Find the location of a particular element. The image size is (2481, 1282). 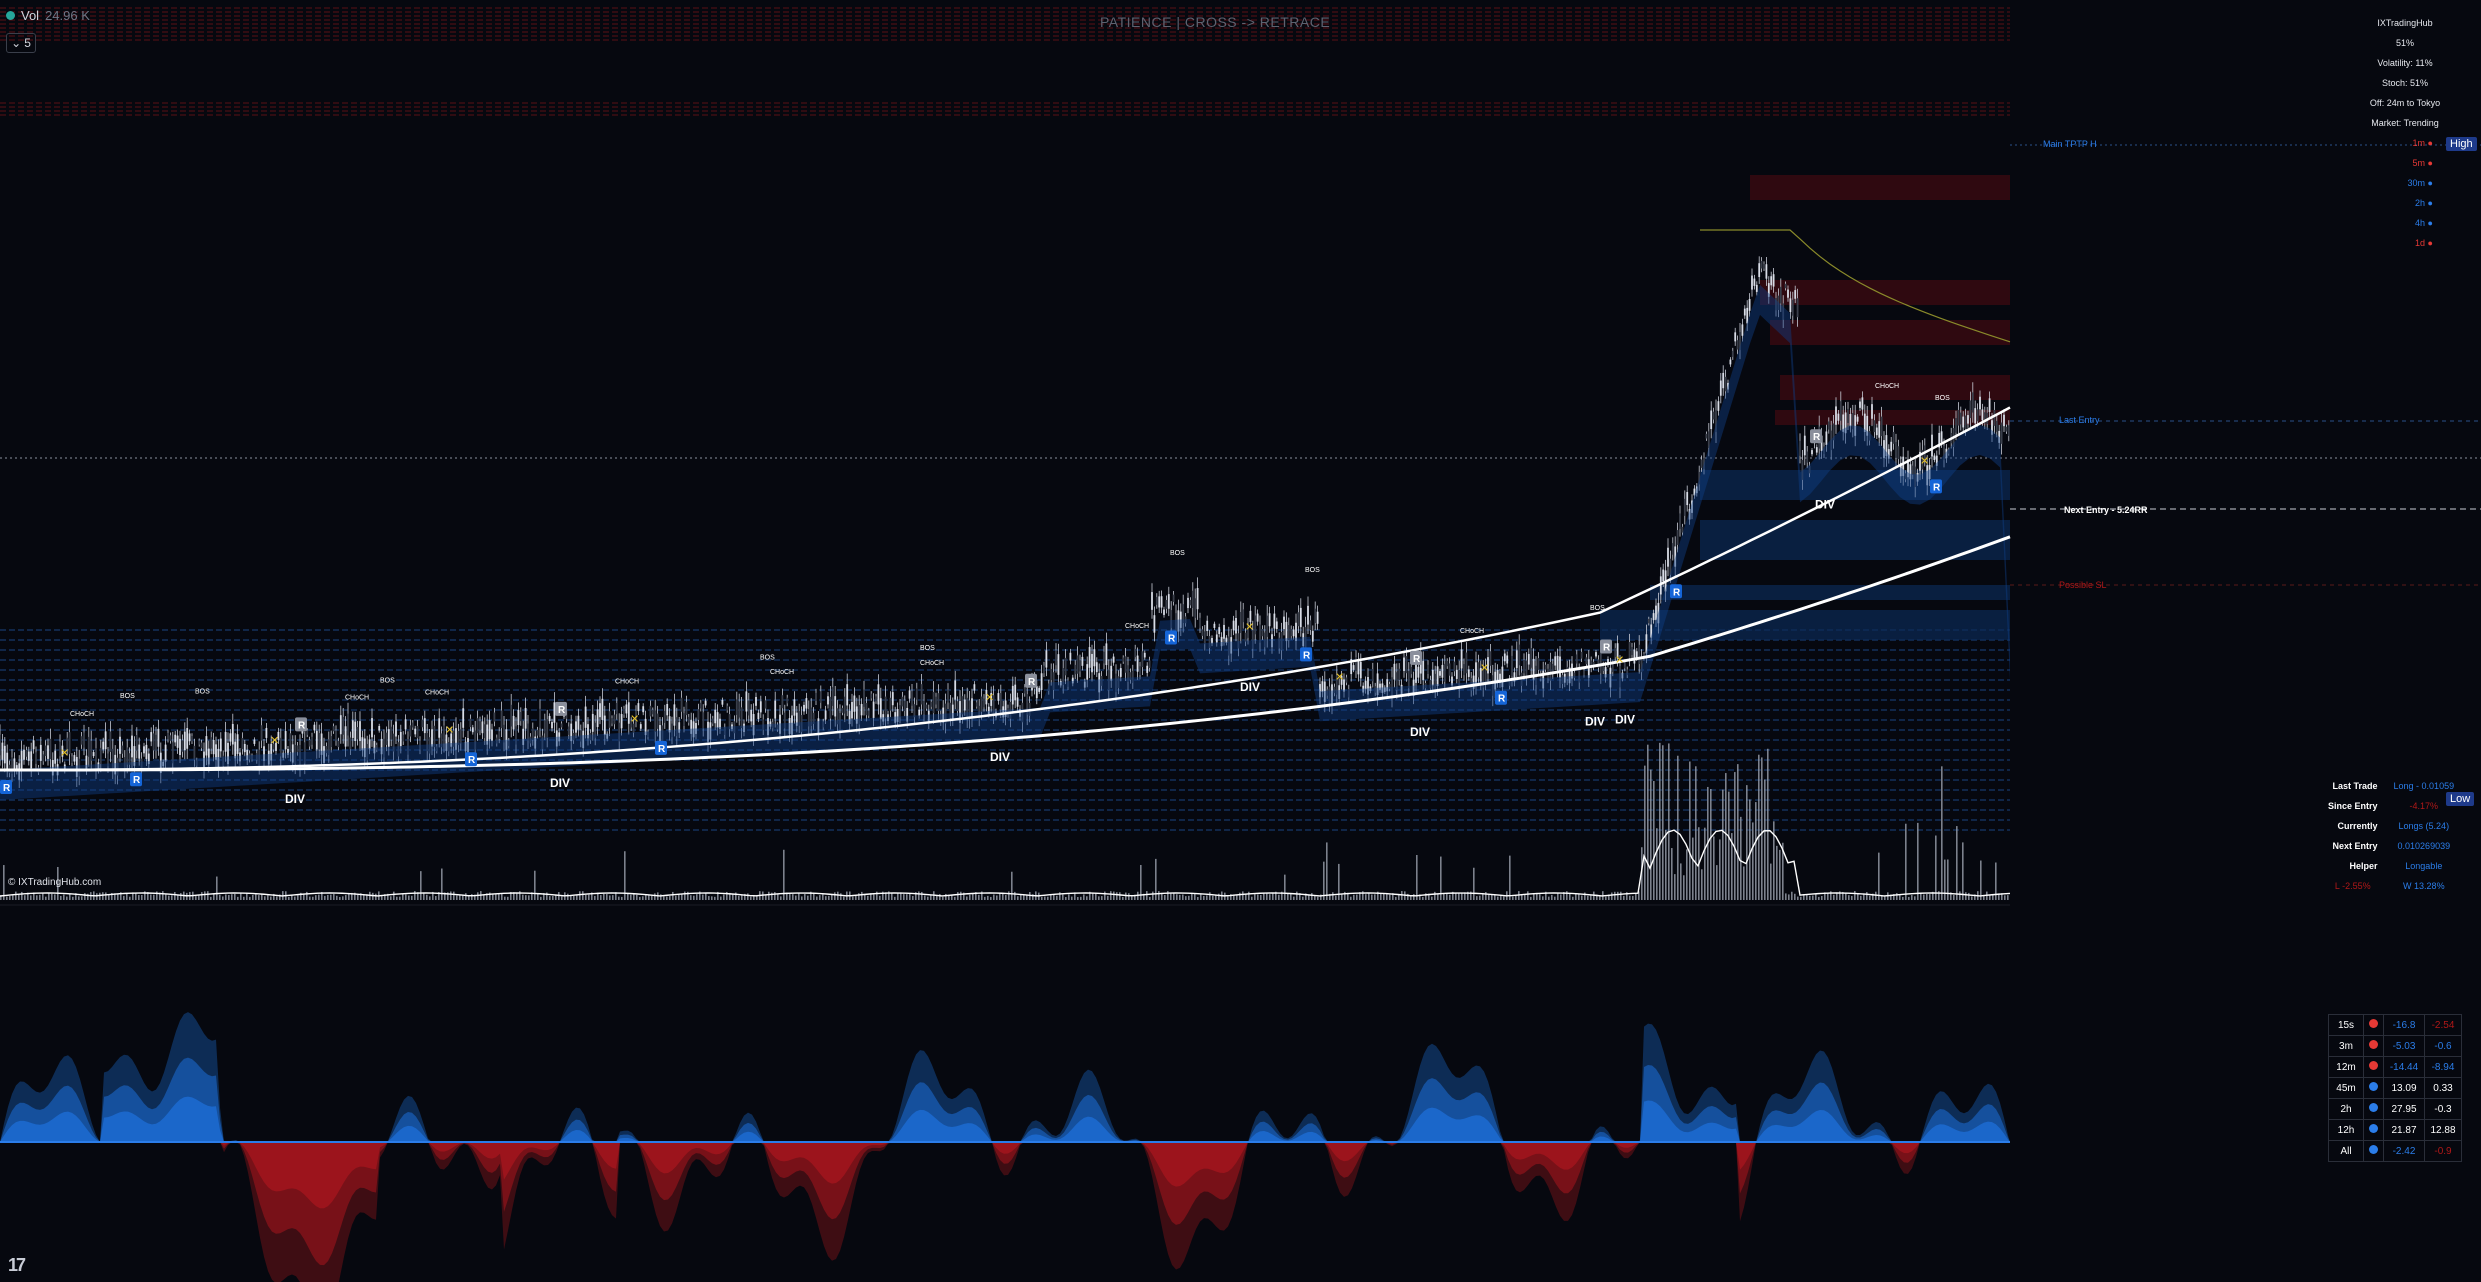

tradingview-logo-icon: 17 is located at coordinates (17, 1265).